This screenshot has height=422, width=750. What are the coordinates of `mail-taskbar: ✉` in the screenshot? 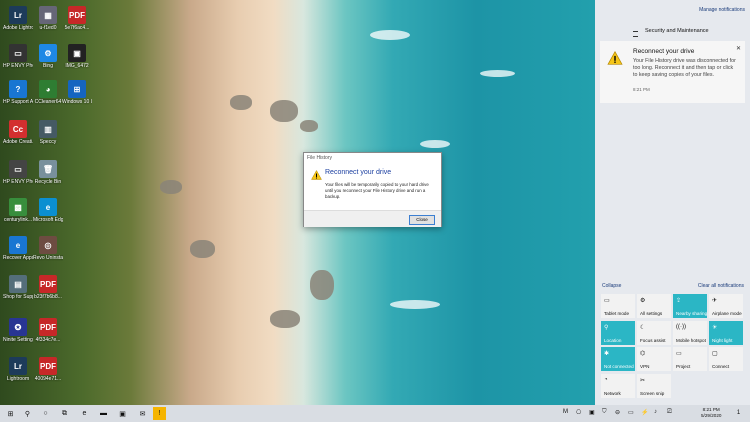 It's located at (142, 413).